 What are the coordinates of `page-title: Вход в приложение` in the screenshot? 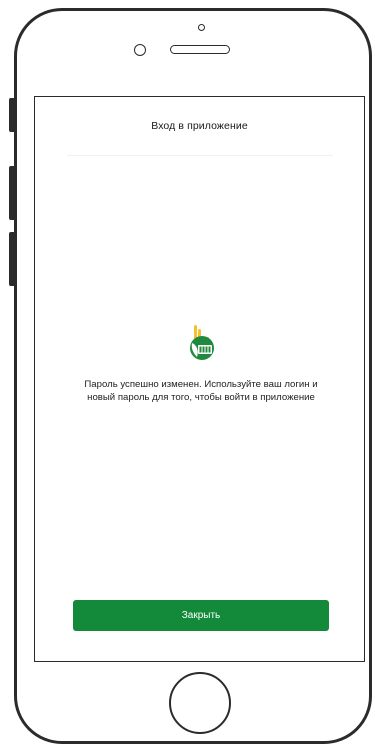 It's located at (199, 126).